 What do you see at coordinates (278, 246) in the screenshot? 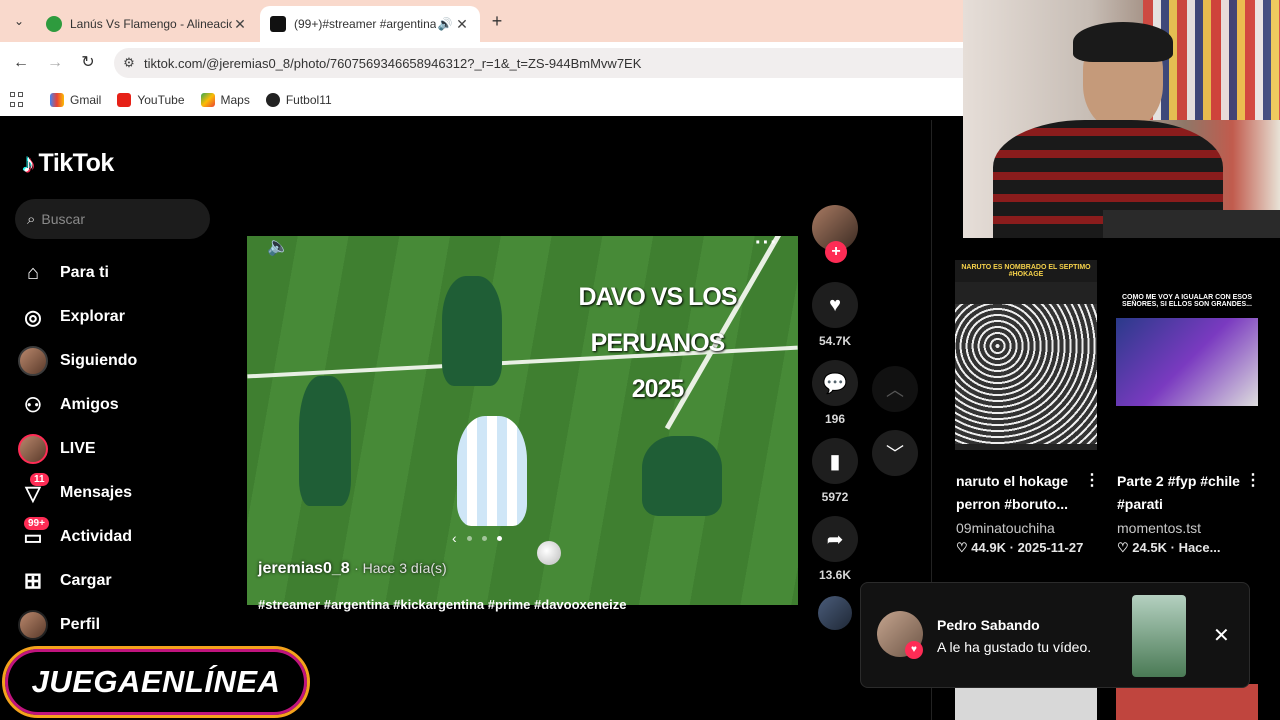
I see `volume-icon: 🔈` at bounding box center [278, 246].